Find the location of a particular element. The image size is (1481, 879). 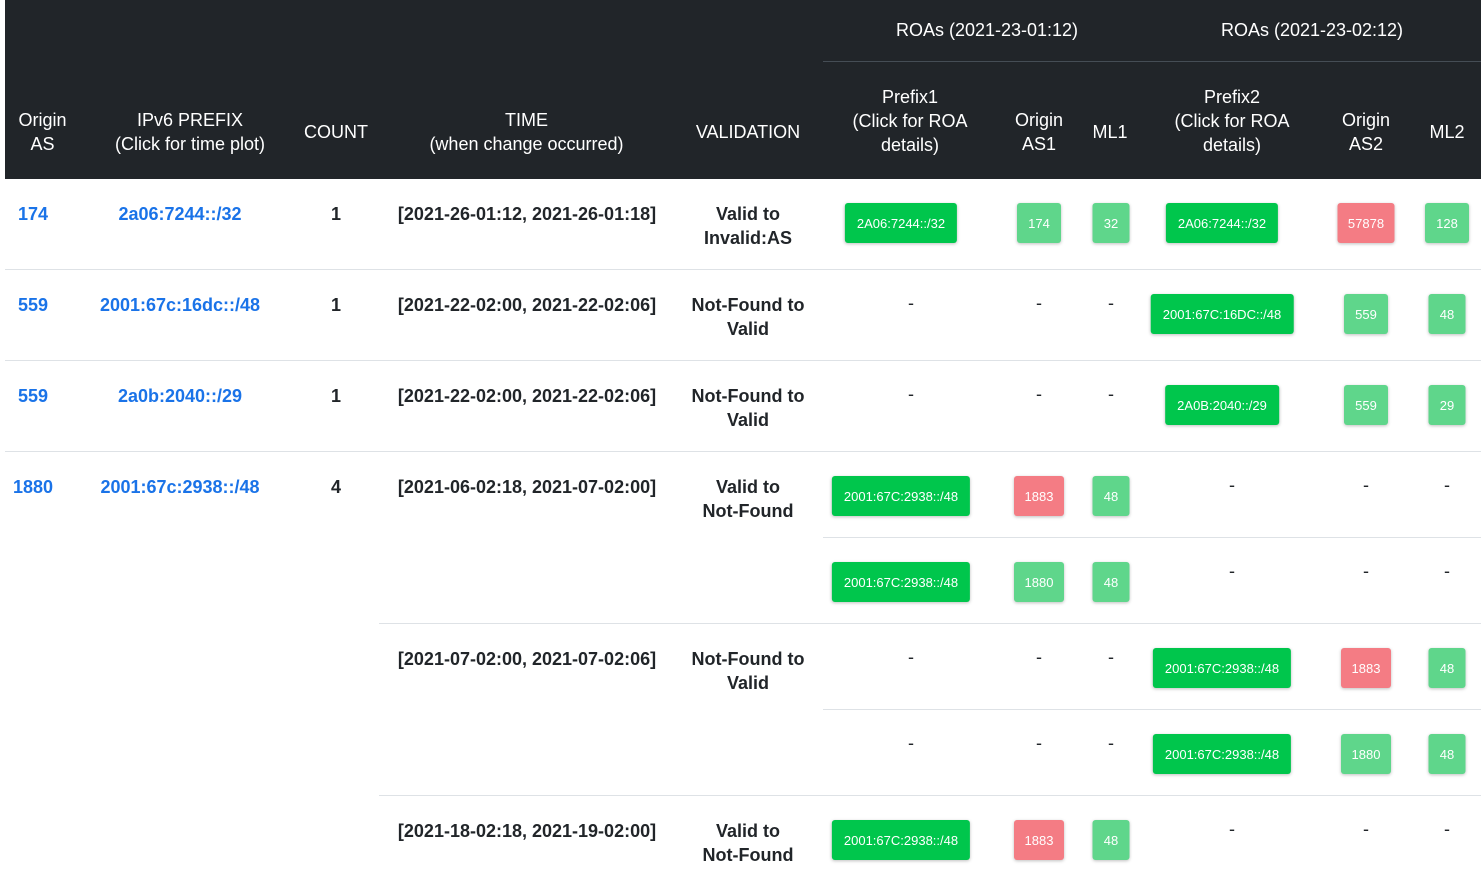

col-origin-as2: Origin AS2 is located at coordinates (1365, 132).